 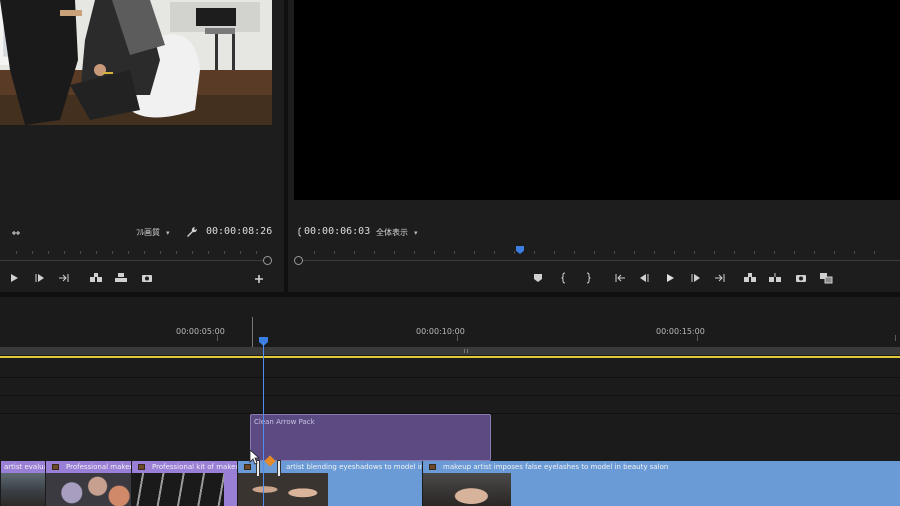 I want to click on program-camera-icon, so click(x=801, y=278).